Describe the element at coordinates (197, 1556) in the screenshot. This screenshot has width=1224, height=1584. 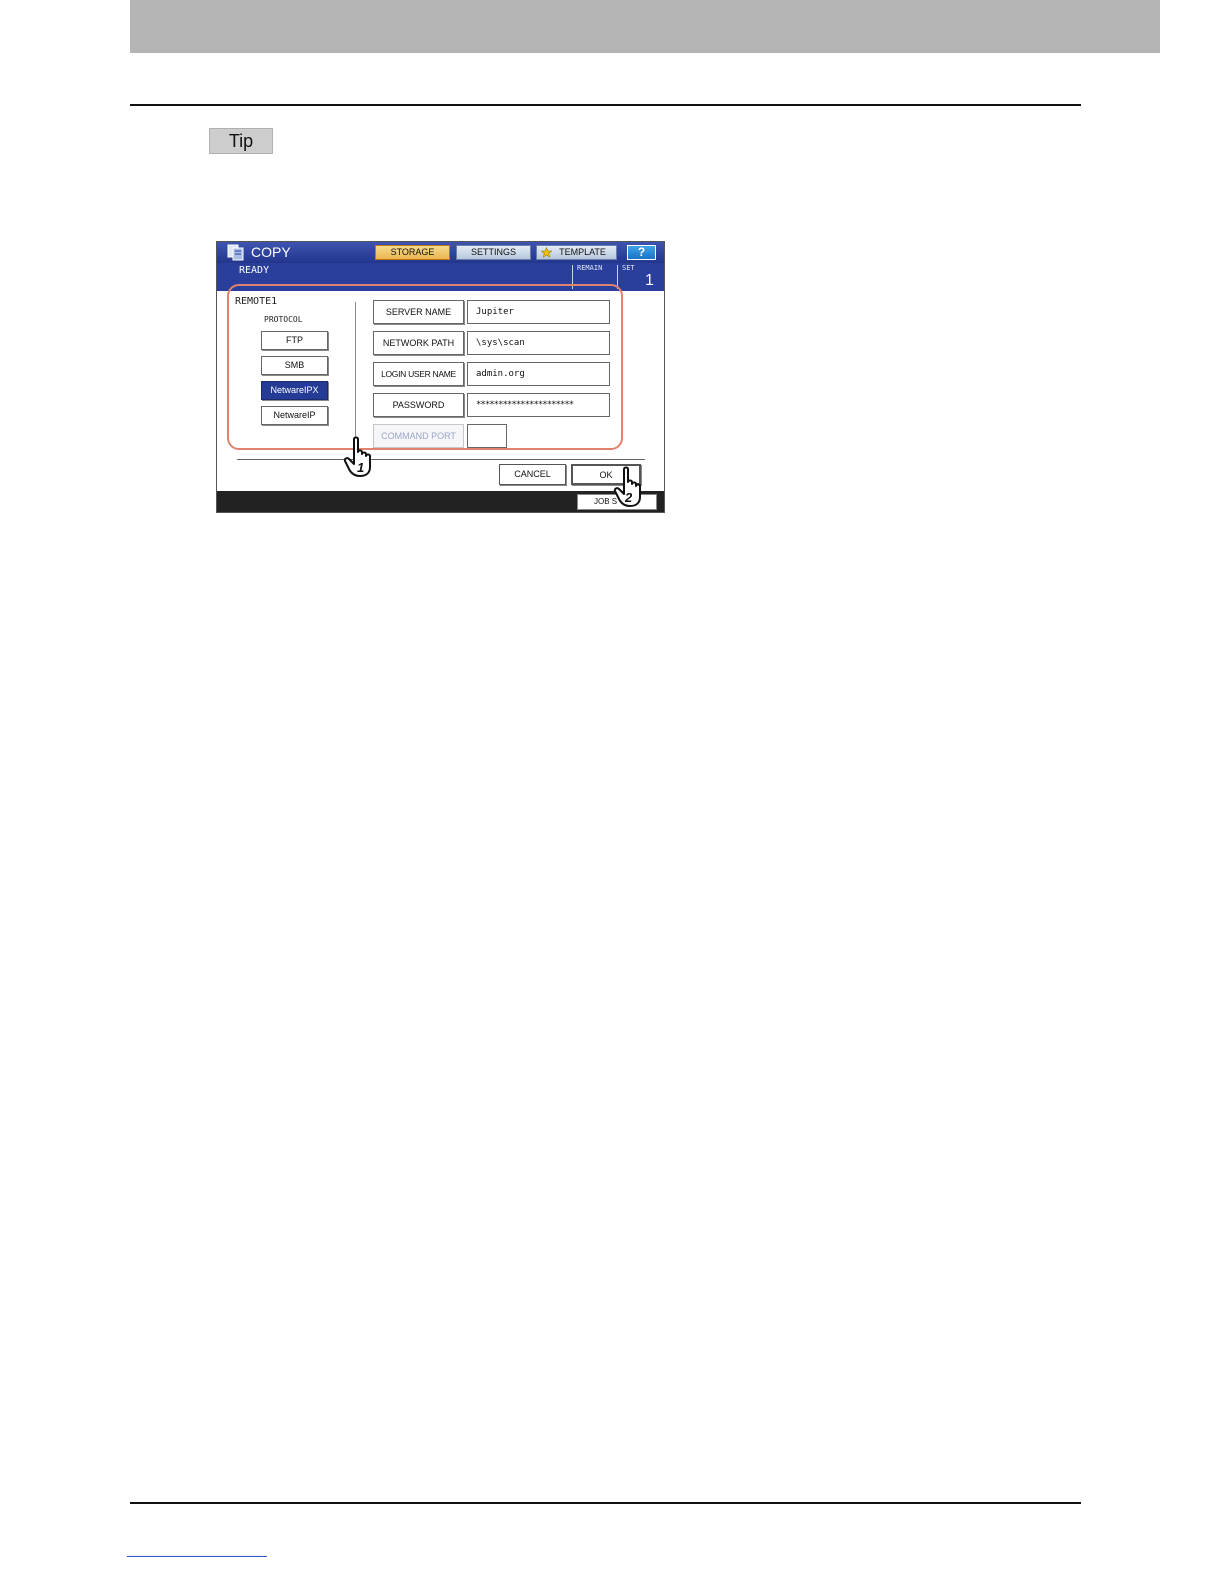
I see `footer-link-underline` at that location.